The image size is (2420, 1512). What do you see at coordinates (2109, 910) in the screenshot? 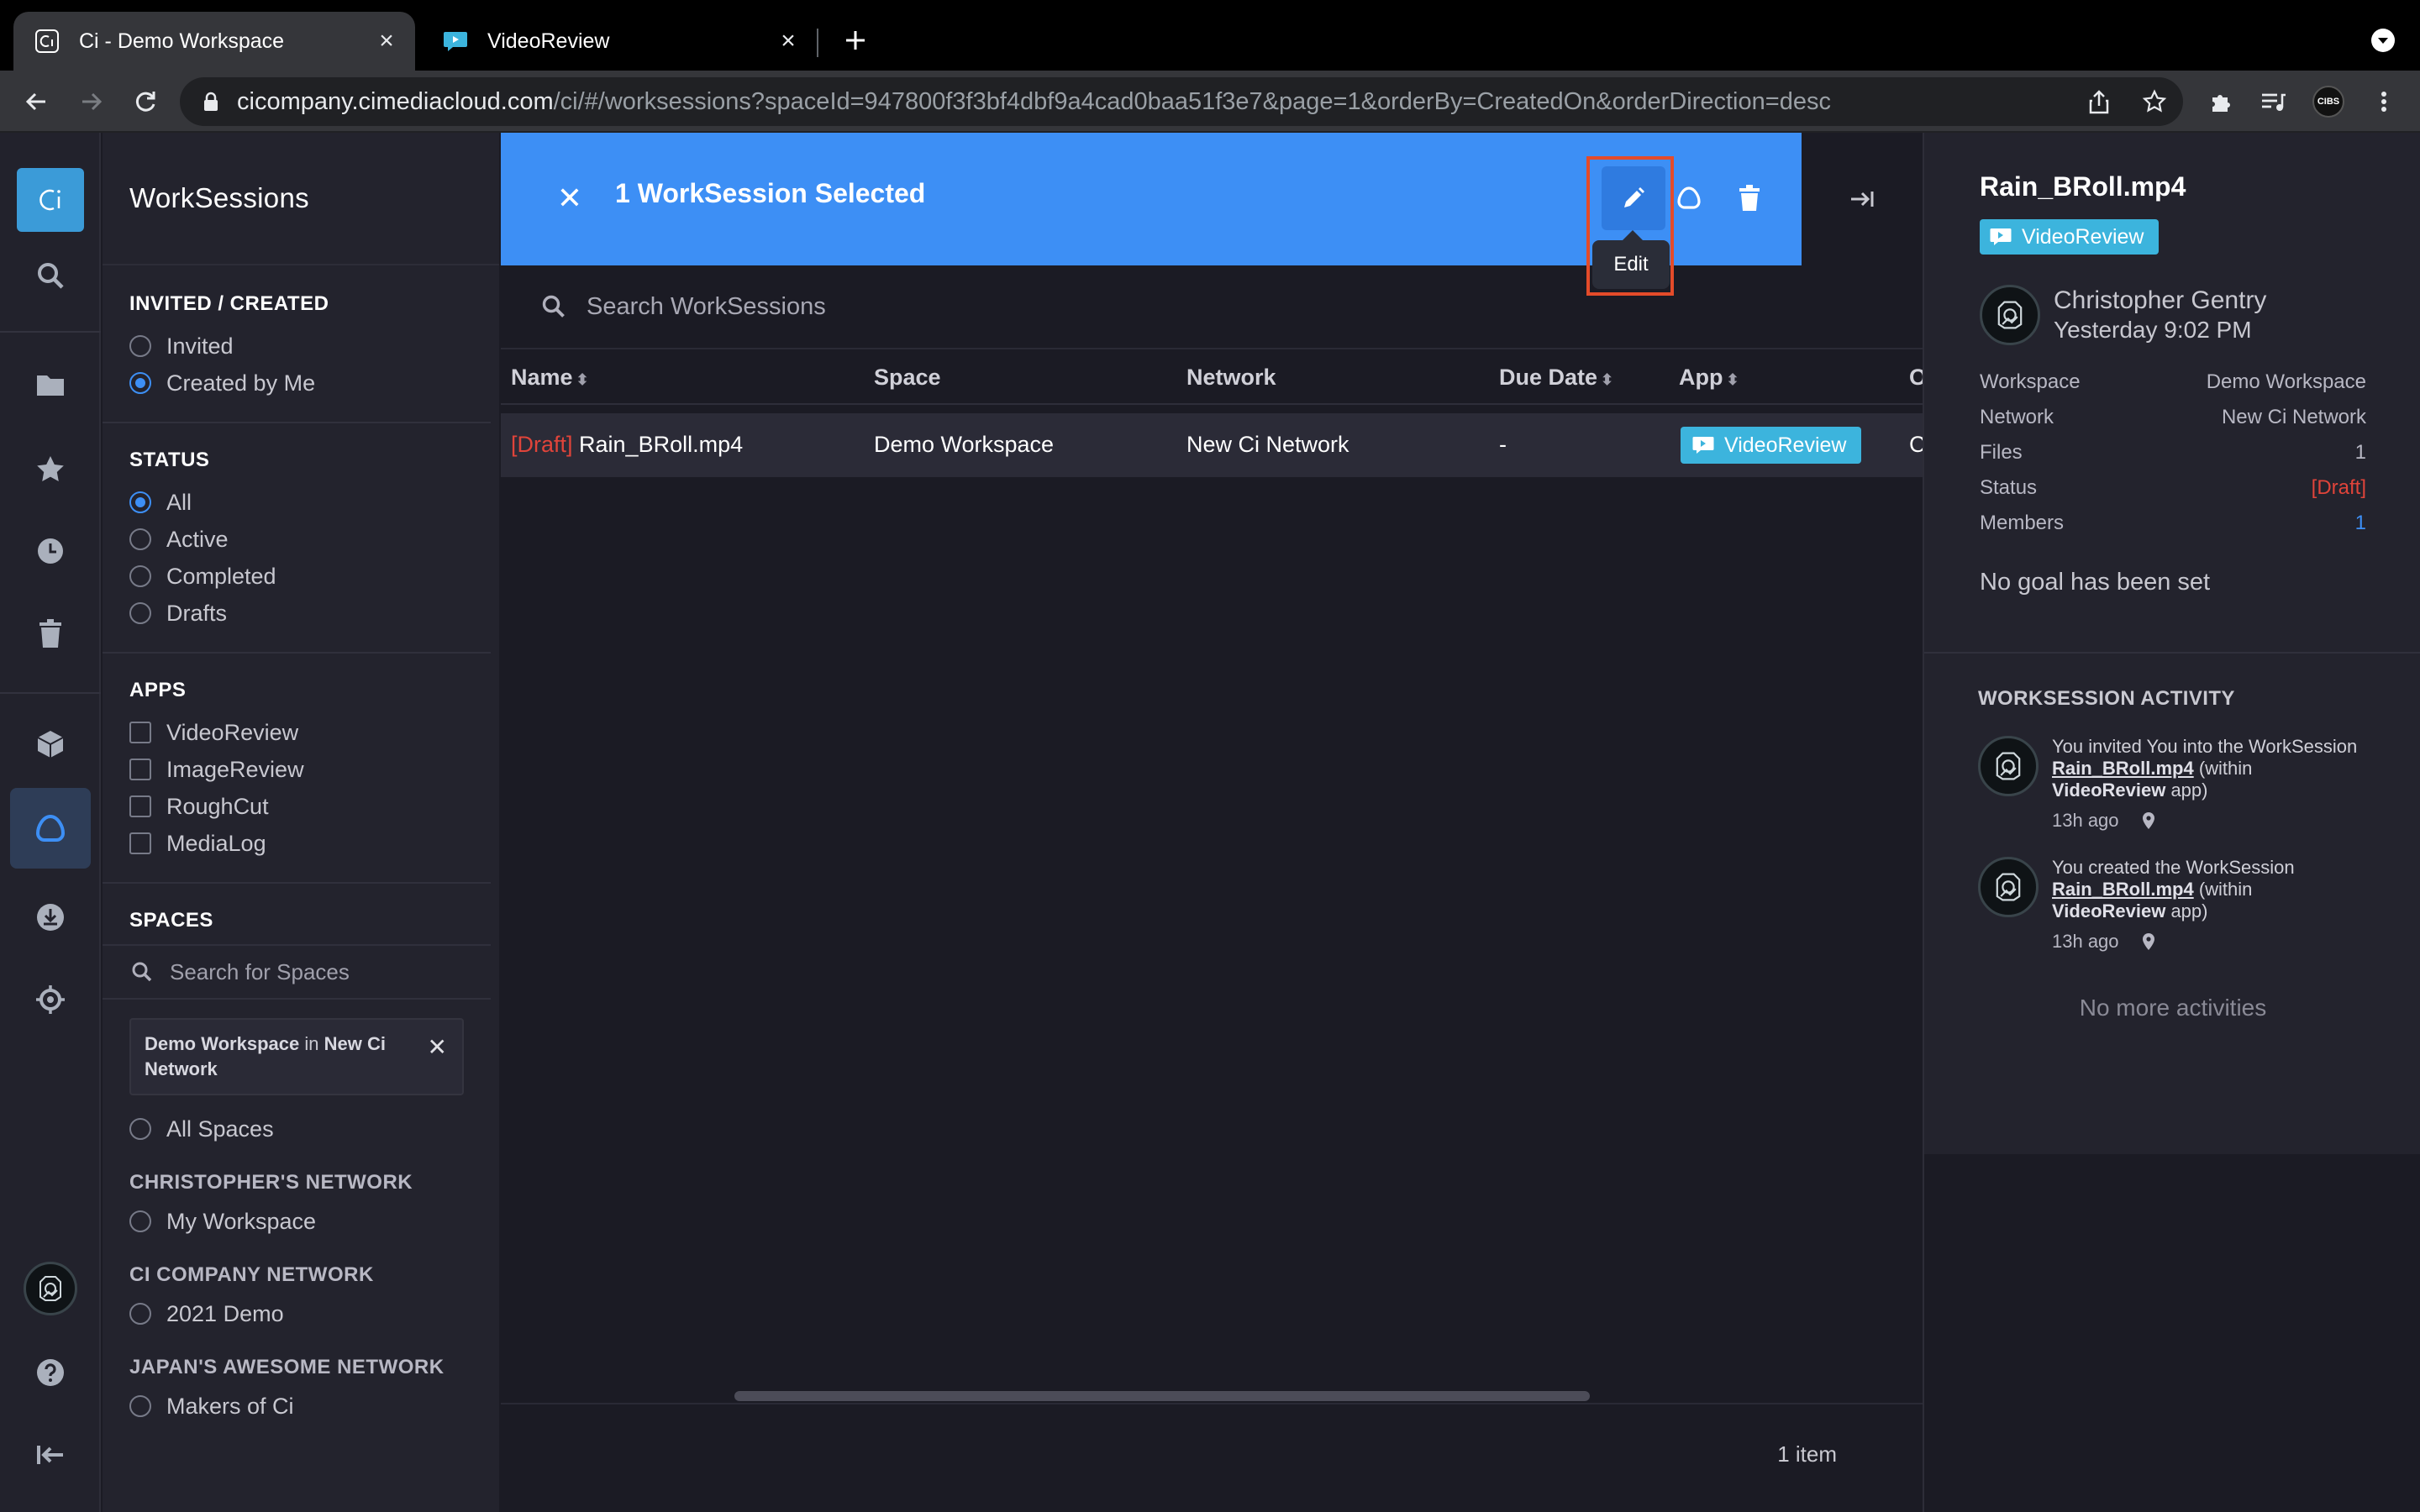
I see `activity-app: VideoReview` at bounding box center [2109, 910].